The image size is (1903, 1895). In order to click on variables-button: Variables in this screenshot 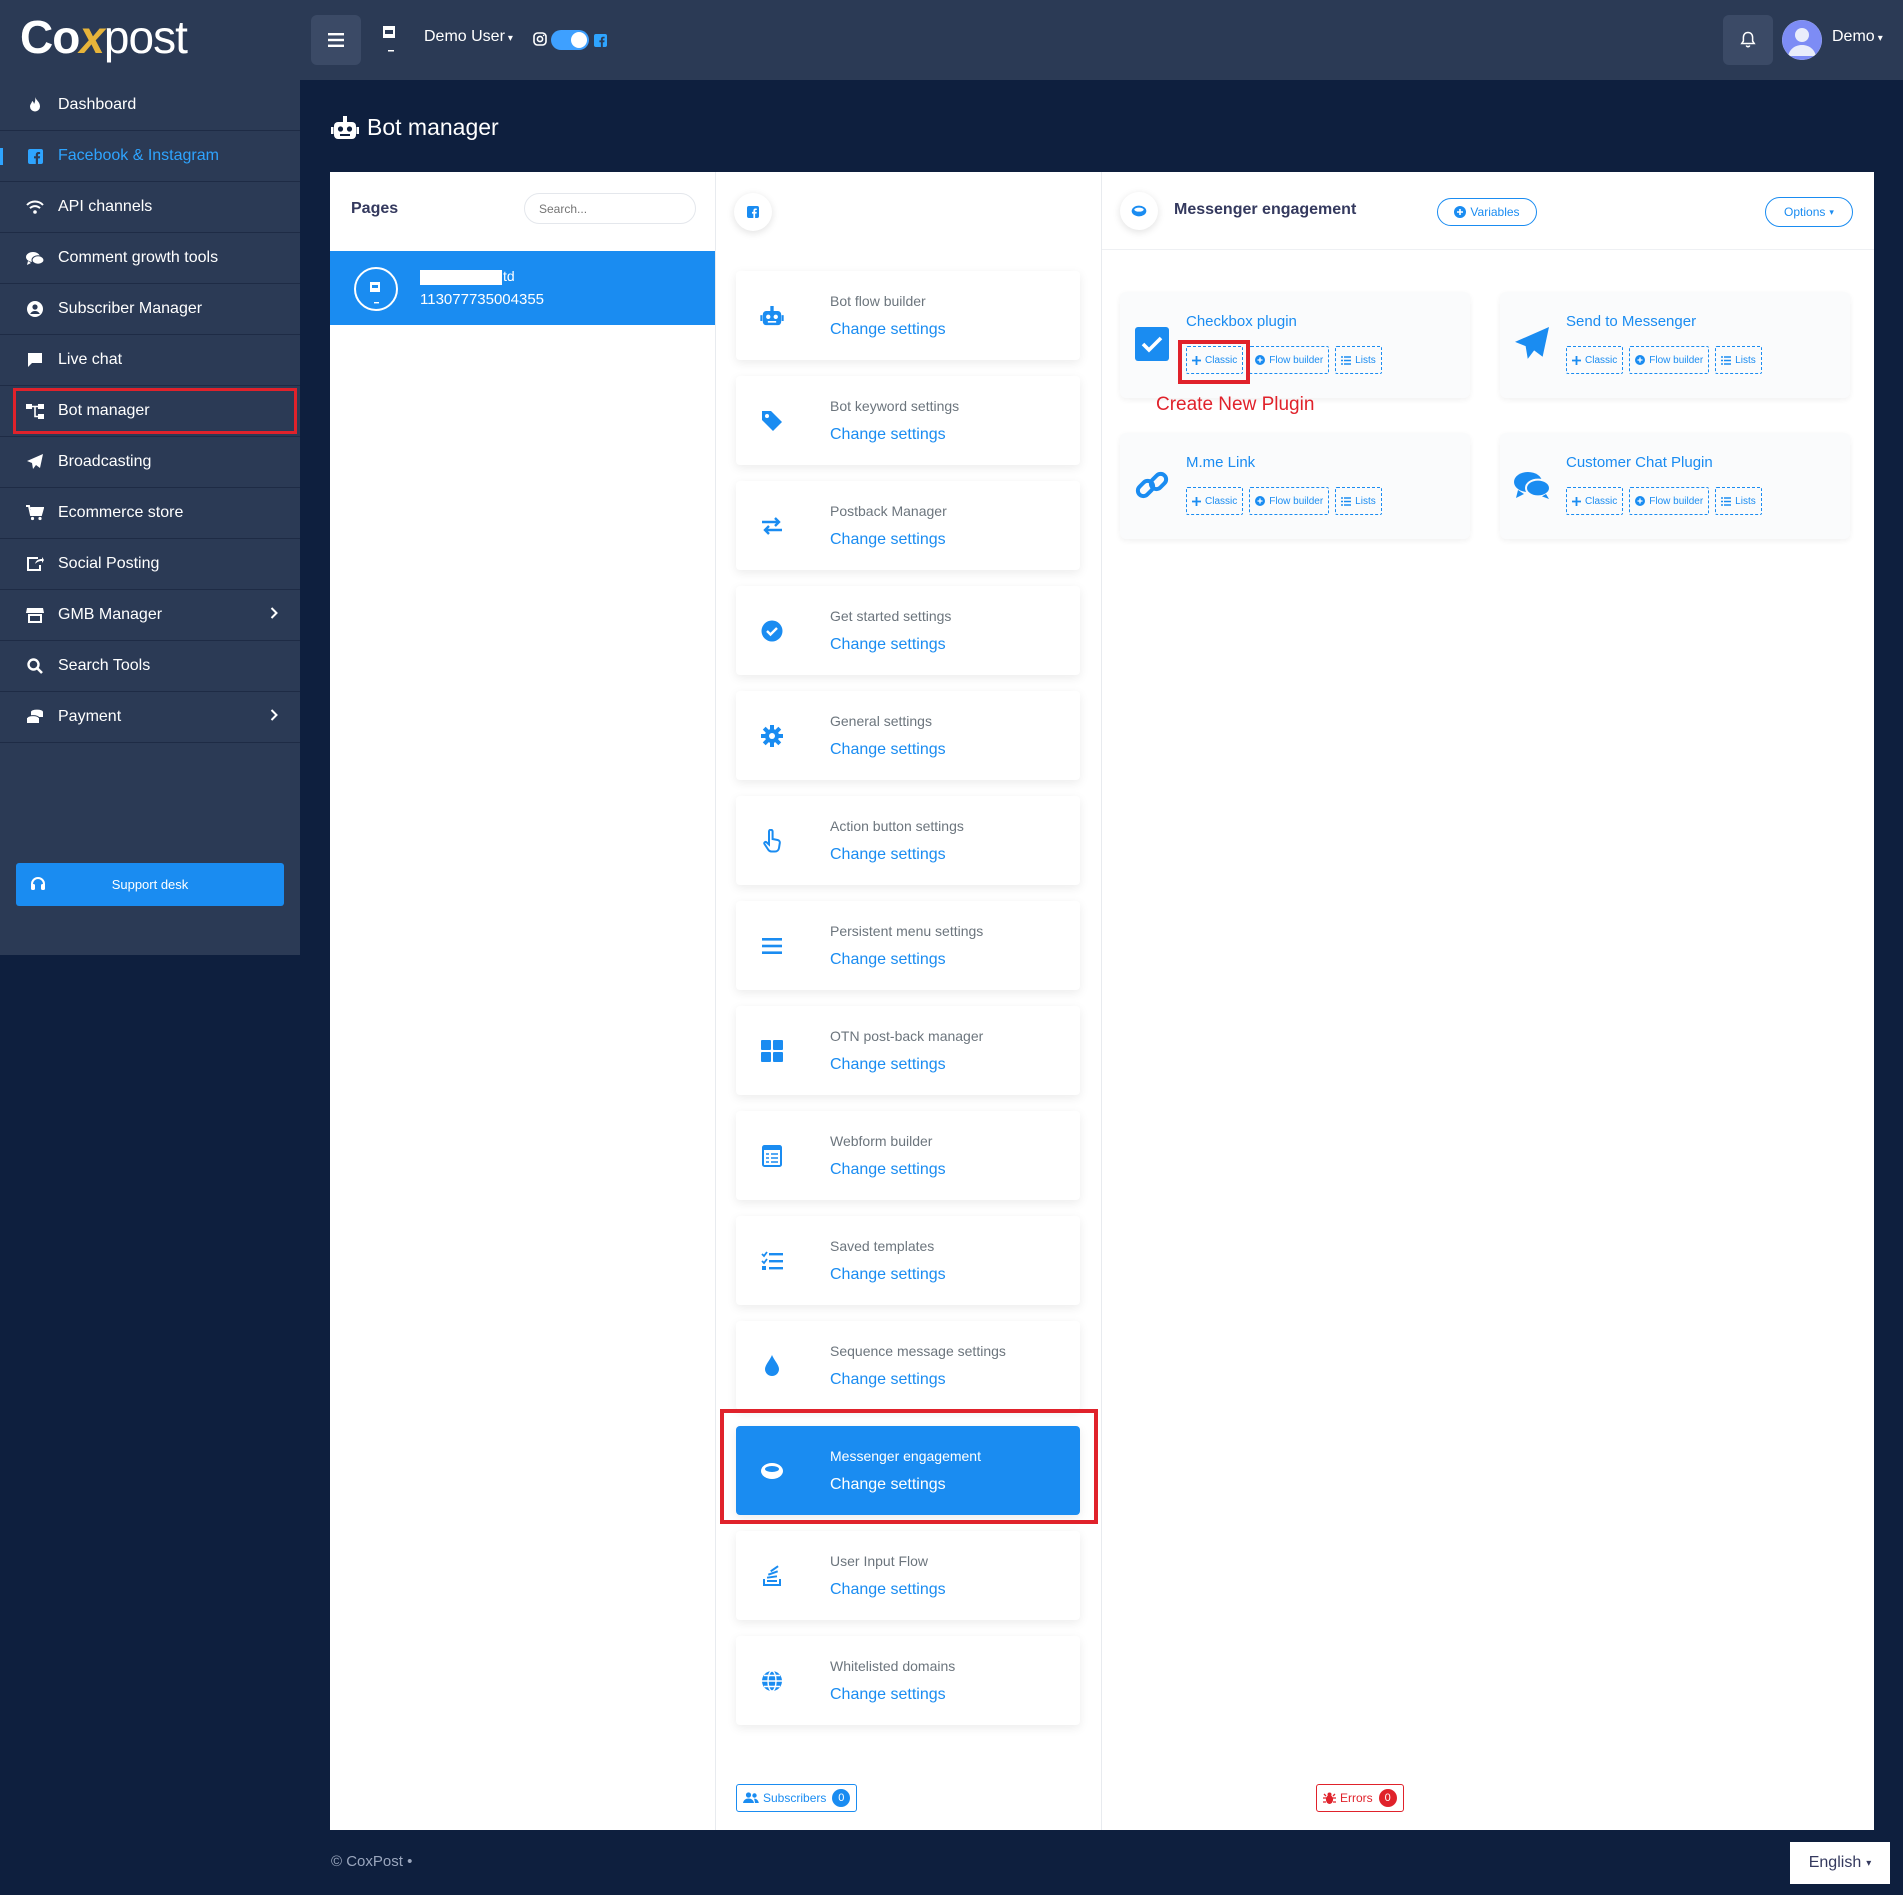, I will do `click(1487, 212)`.